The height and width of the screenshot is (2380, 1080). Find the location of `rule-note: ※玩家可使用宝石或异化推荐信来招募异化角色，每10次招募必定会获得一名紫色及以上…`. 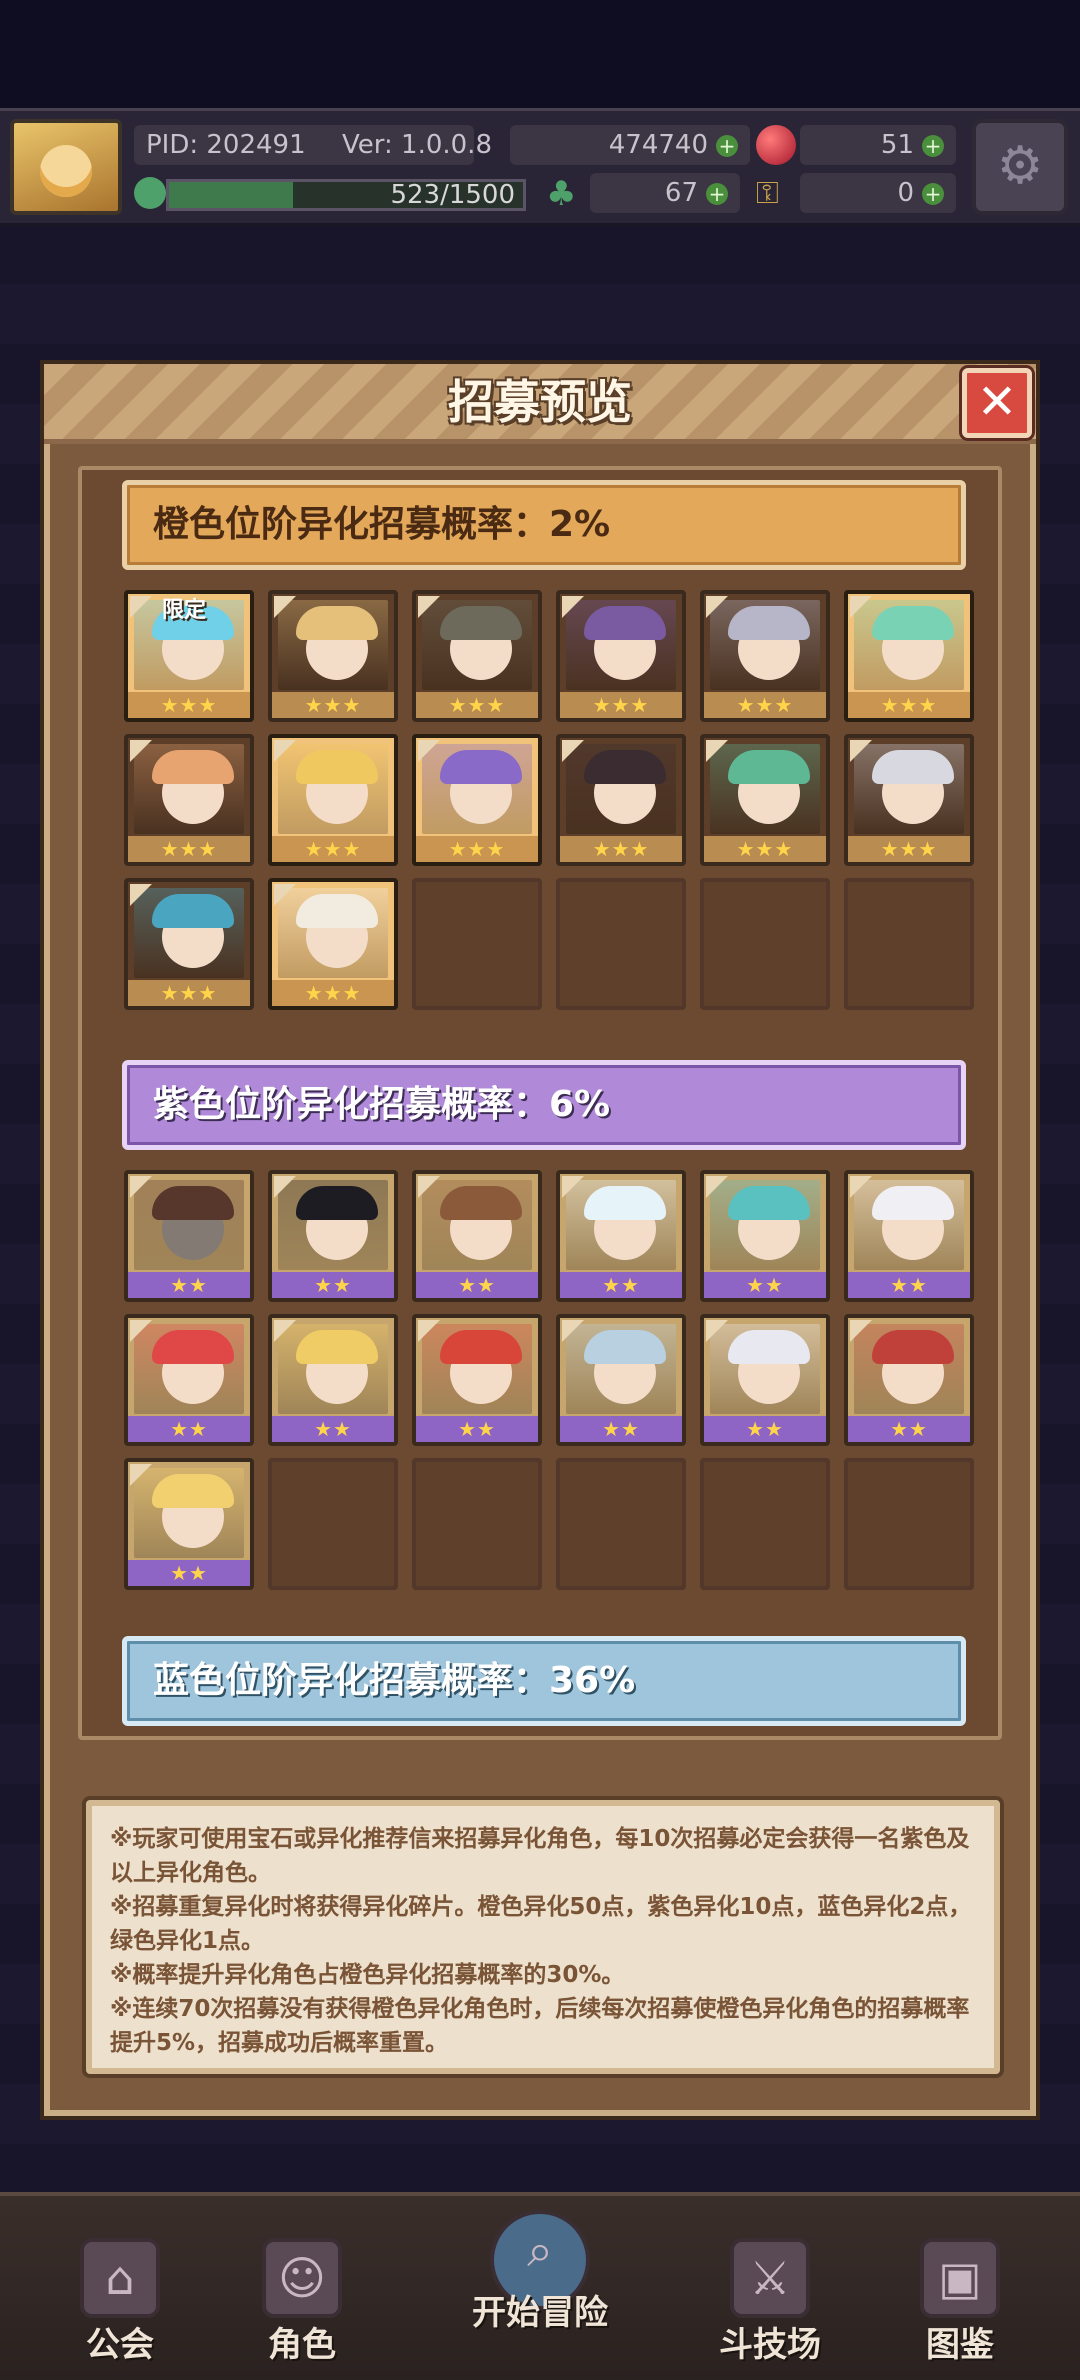

rule-note: ※玩家可使用宝石或异化推荐信来招募异化角色，每10次招募必定会获得一名紫色及以上… is located at coordinates (540, 1856).